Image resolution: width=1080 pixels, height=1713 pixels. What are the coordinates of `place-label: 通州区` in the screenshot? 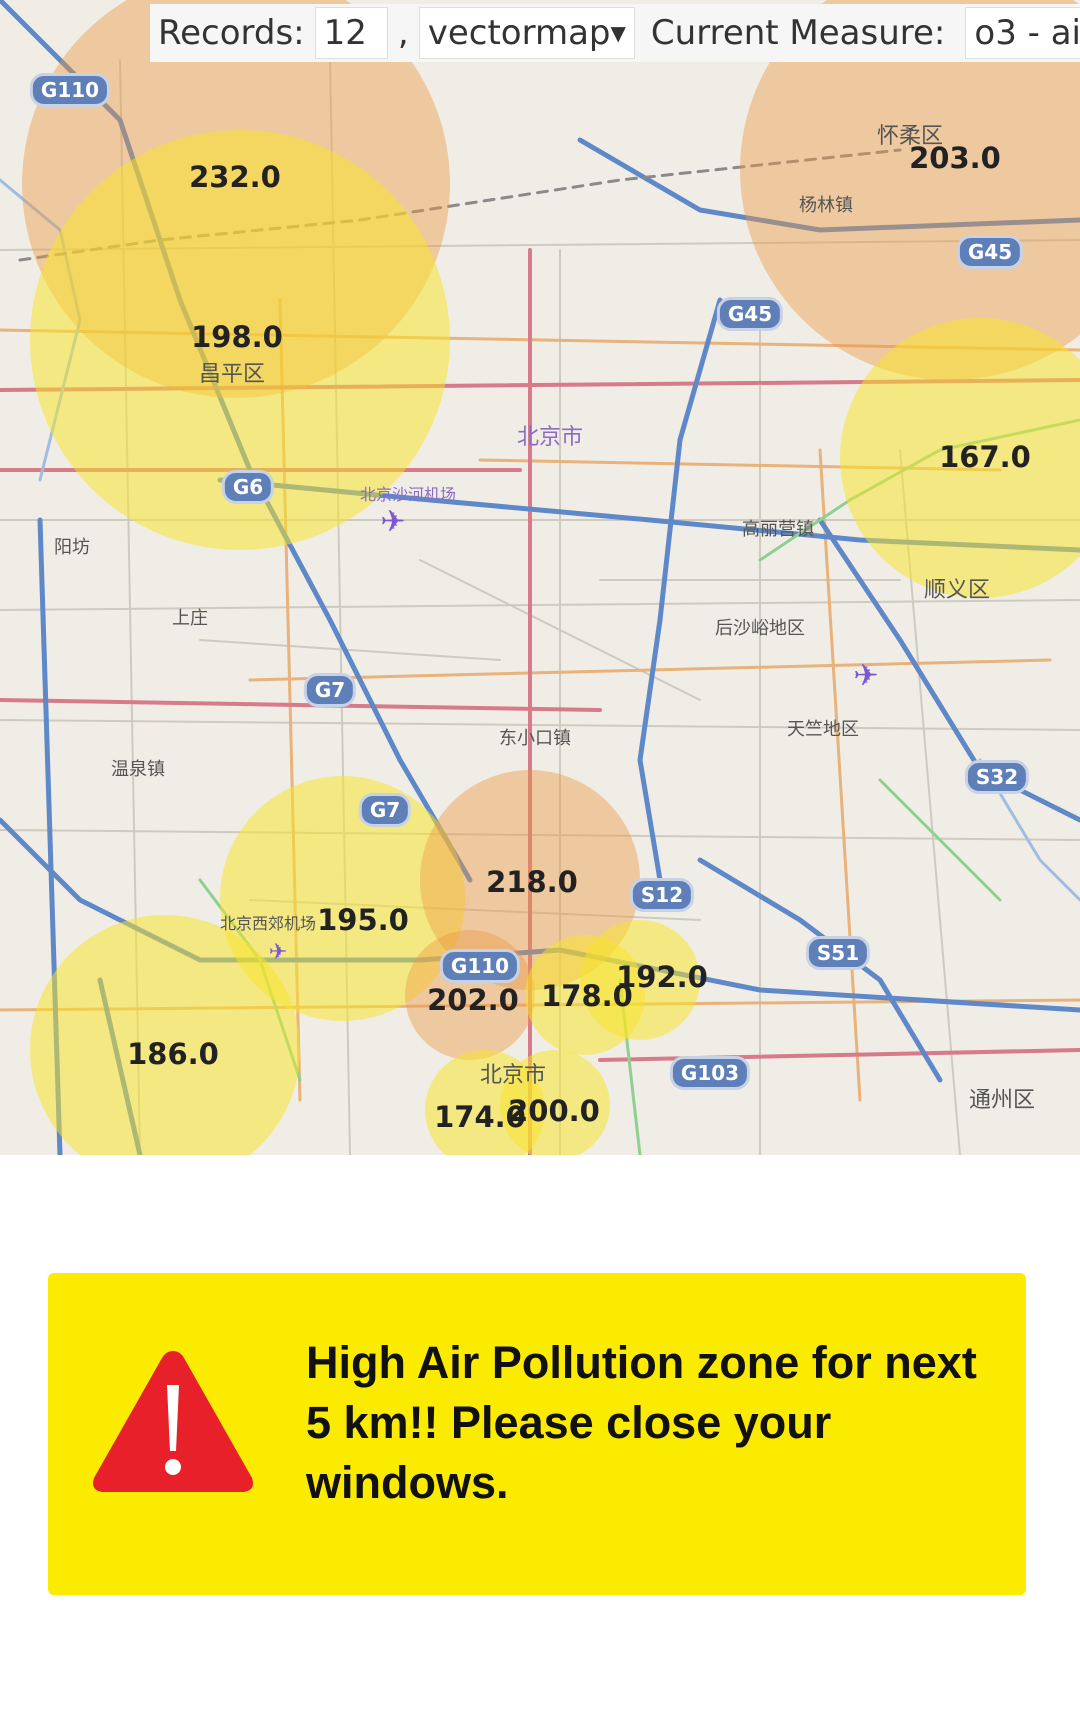 It's located at (1002, 1100).